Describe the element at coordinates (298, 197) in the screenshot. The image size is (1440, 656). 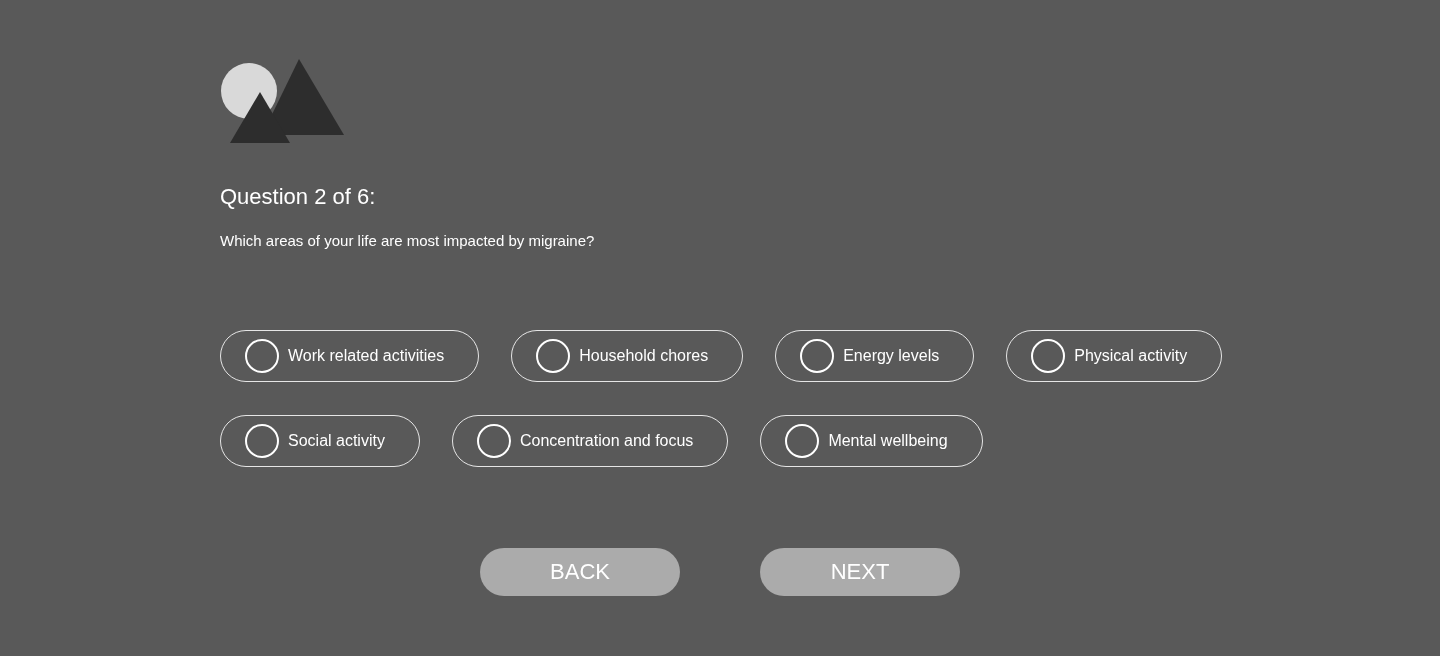
I see `question-title: Question 2 of 6:` at that location.